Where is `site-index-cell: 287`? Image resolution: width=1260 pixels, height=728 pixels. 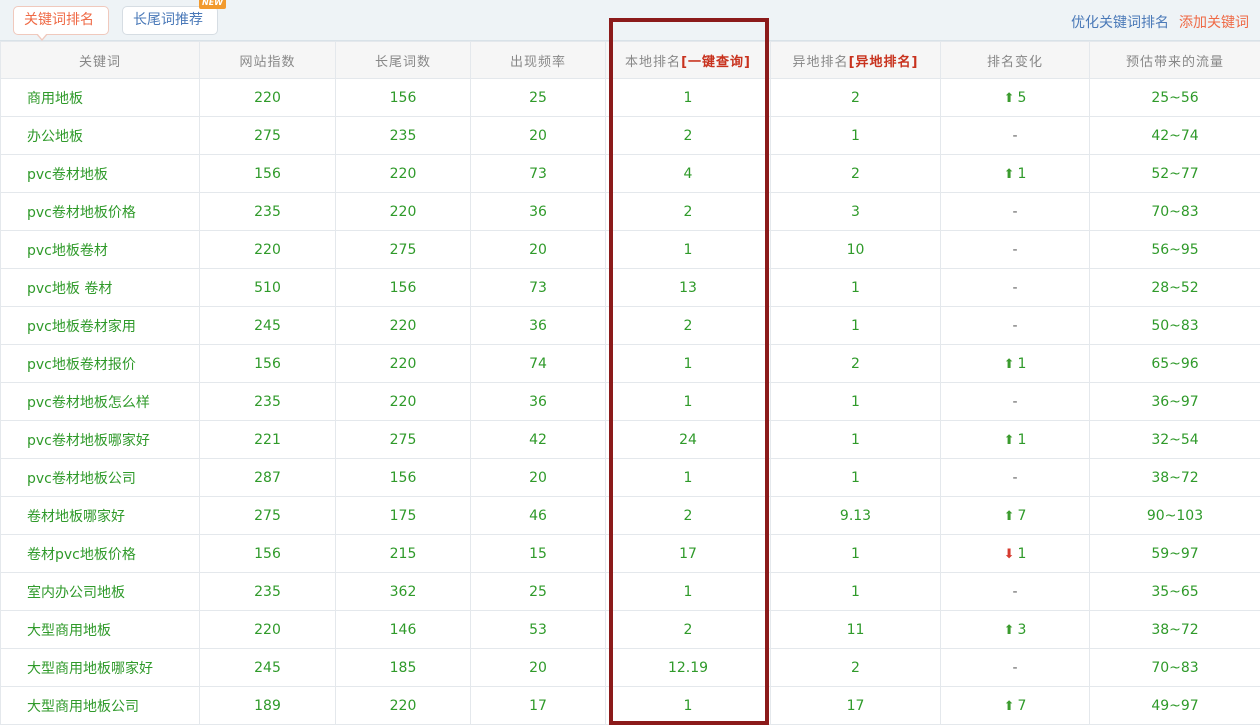
site-index-cell: 287 is located at coordinates (267, 477).